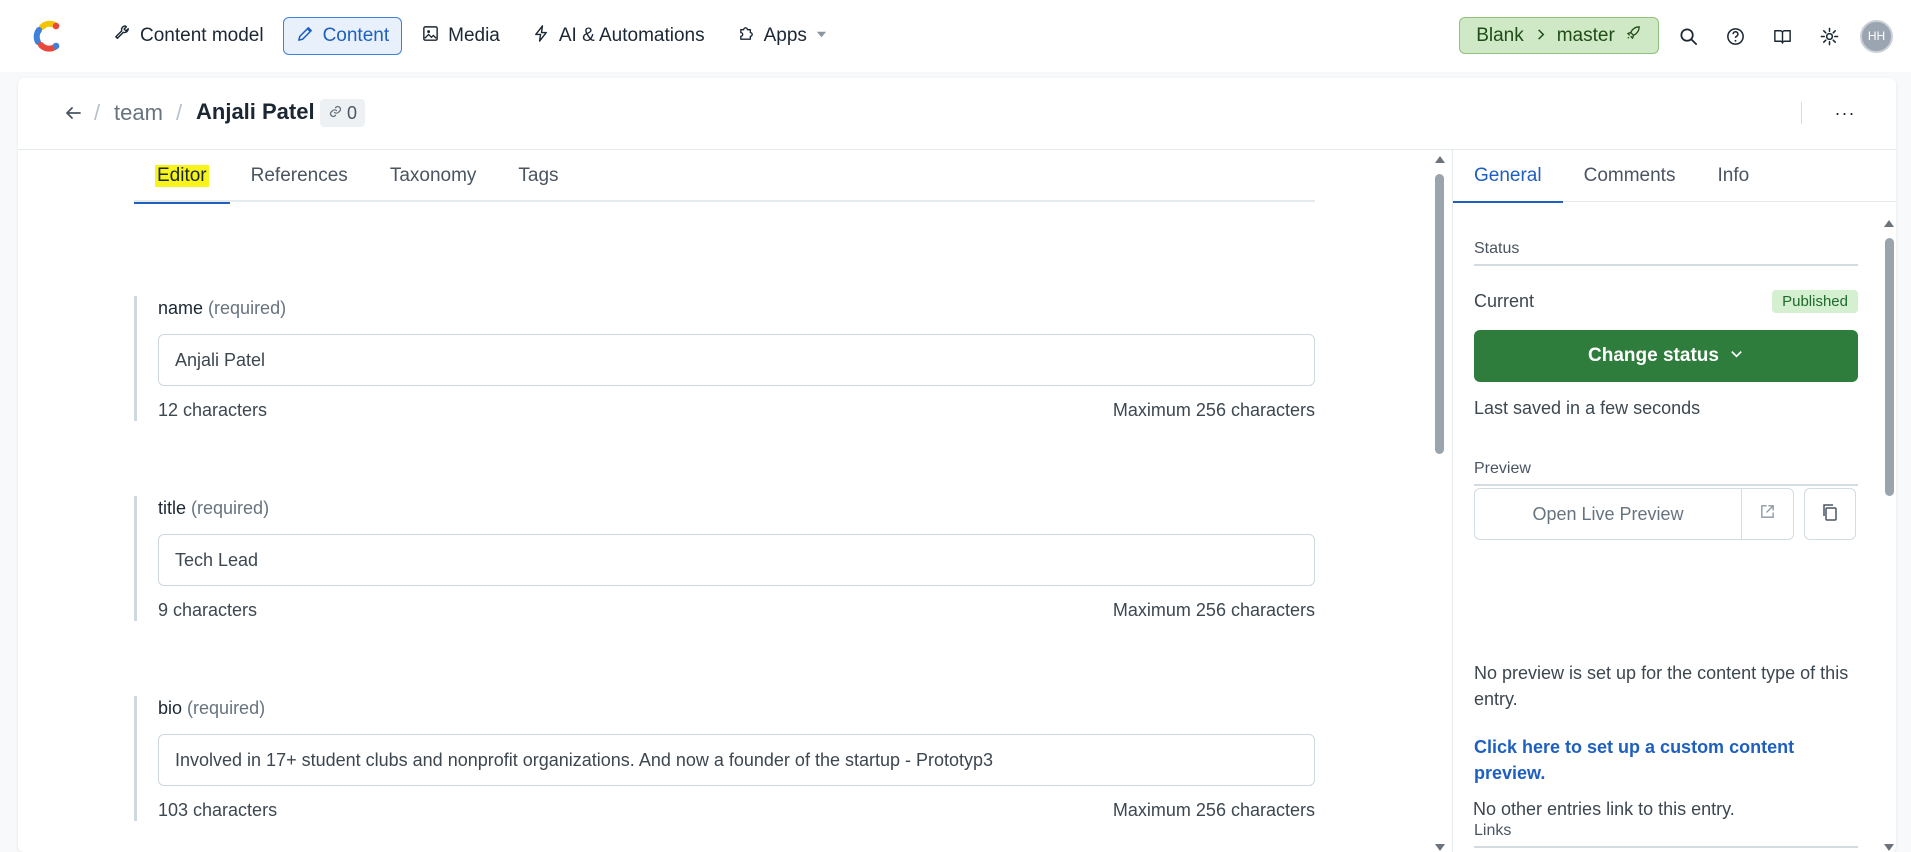  Describe the element at coordinates (220, 359) in the screenshot. I see `input-value: Anjali Patel` at that location.